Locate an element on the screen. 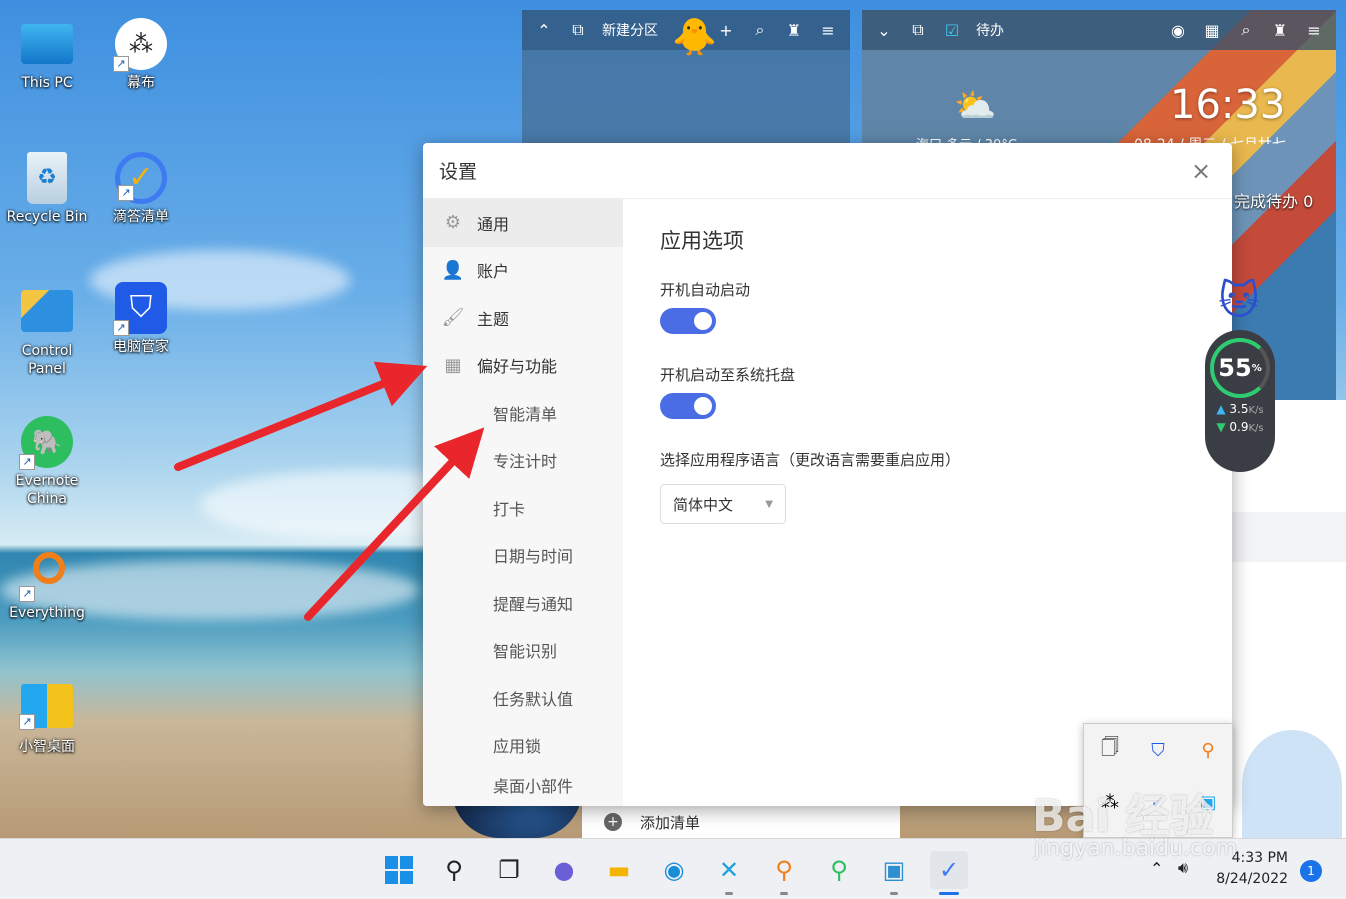 This screenshot has width=1346, height=899. watermark-url: jingyan.baidu.com is located at coordinates (1136, 848).